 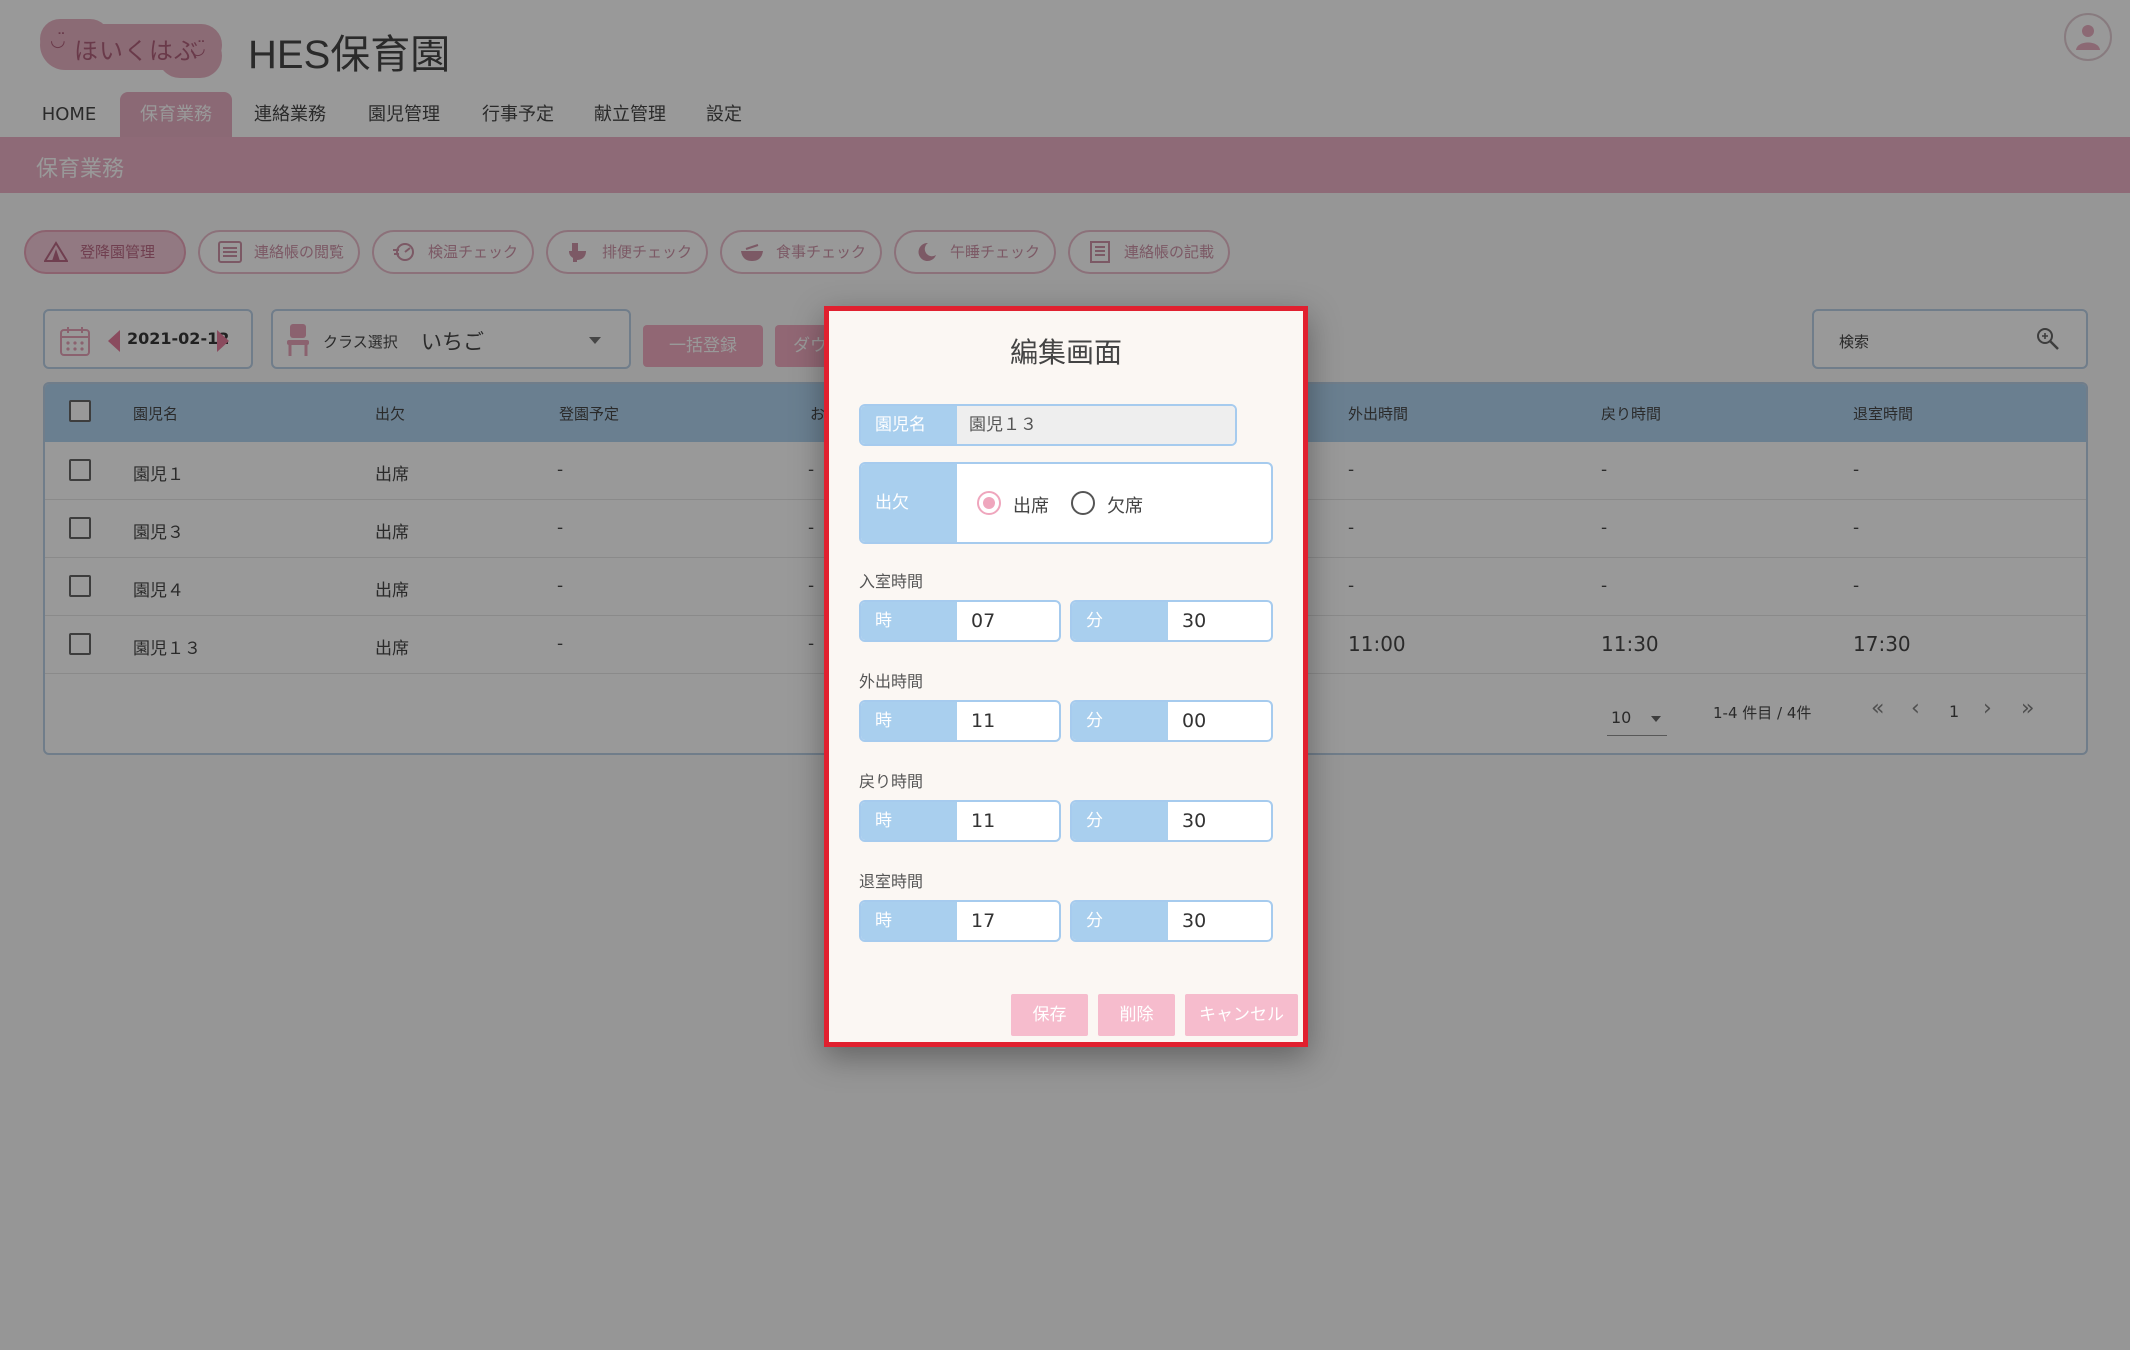 What do you see at coordinates (960, 721) in the screenshot?
I see `out-hour-input: 時 11` at bounding box center [960, 721].